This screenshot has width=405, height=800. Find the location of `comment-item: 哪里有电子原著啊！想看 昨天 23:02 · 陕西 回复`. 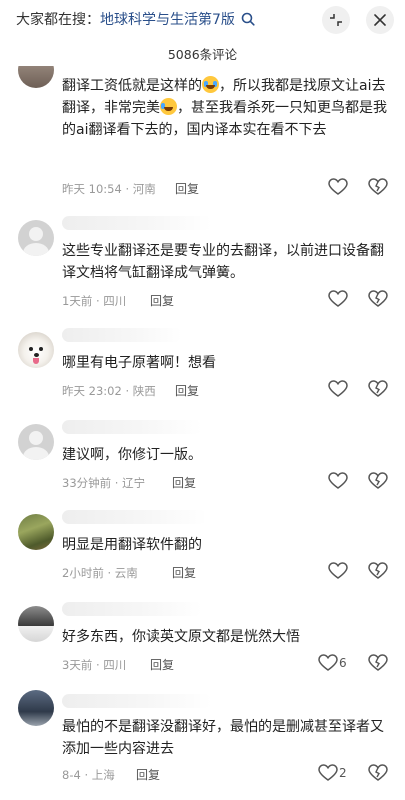

comment-item: 哪里有电子原著啊！想看 昨天 23:02 · 陕西 回复 is located at coordinates (202, 360).